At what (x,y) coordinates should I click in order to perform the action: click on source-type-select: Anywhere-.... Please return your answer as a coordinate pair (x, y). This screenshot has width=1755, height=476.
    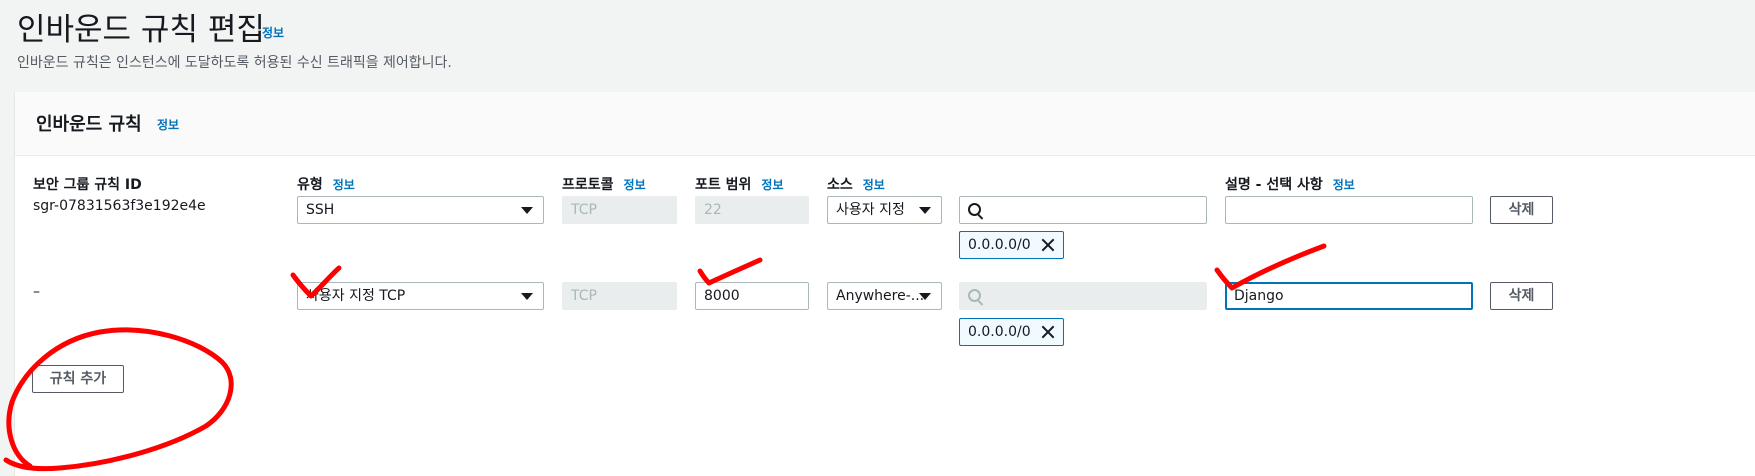
    Looking at the image, I should click on (884, 296).